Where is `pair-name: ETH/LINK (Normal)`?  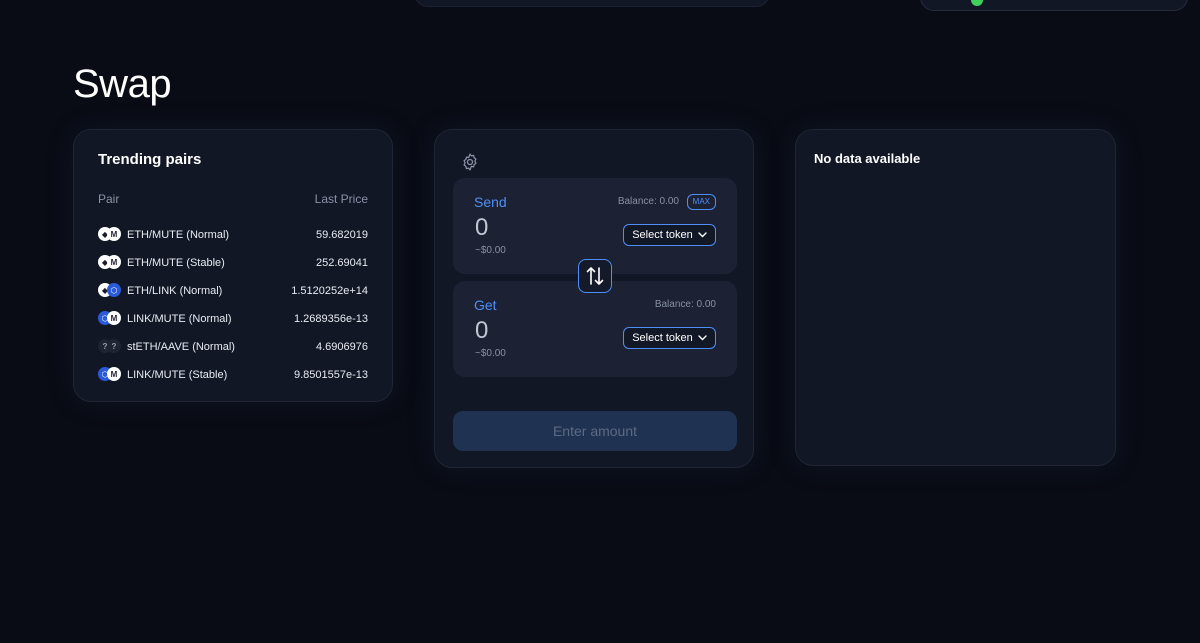 pair-name: ETH/LINK (Normal) is located at coordinates (175, 291).